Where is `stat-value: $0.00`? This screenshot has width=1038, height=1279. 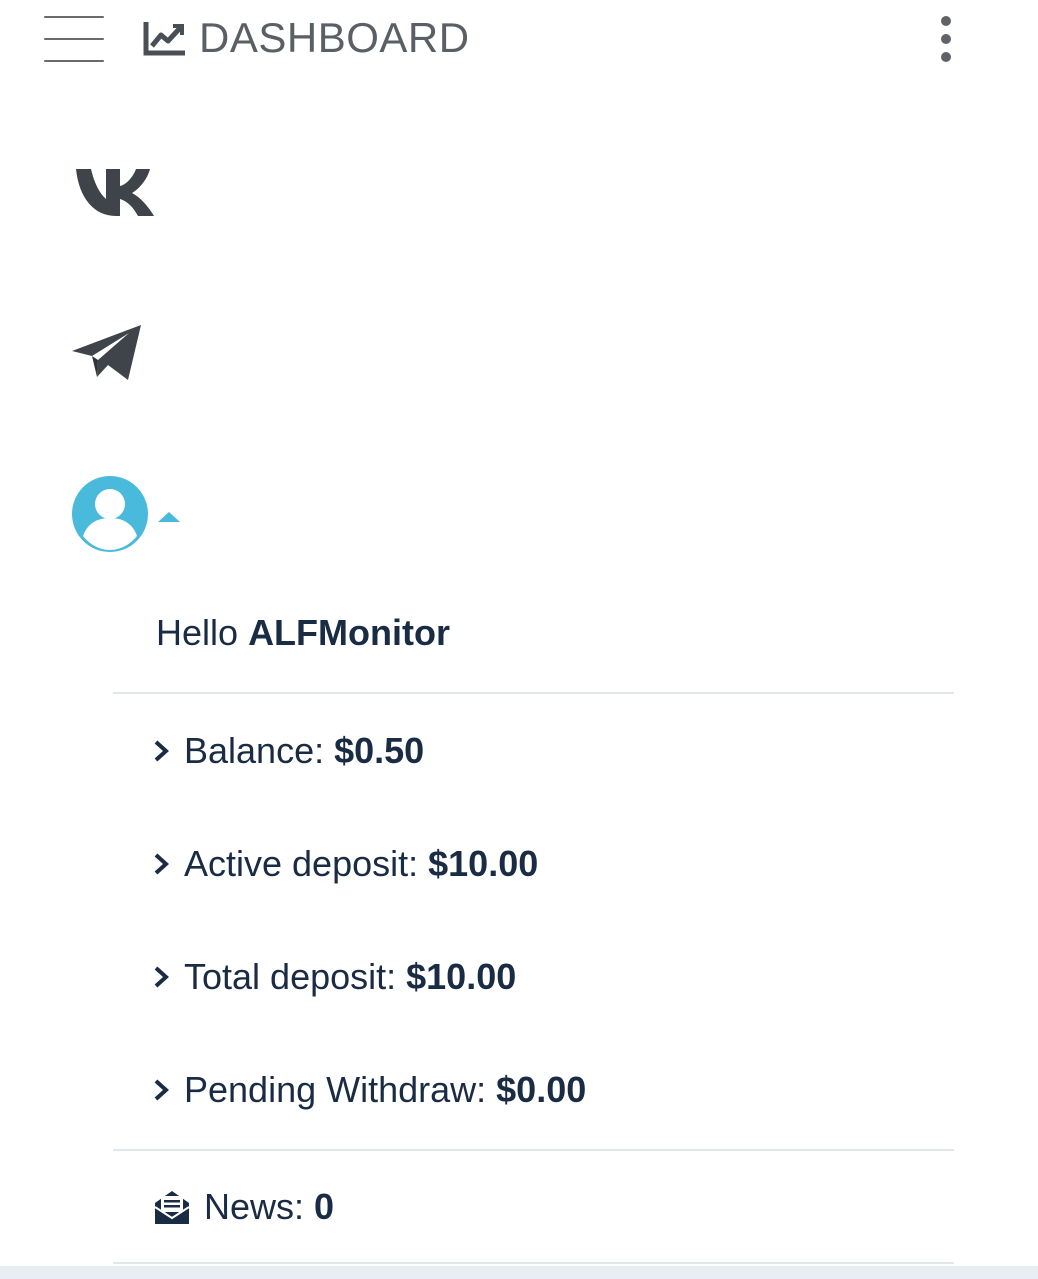 stat-value: $0.00 is located at coordinates (541, 1089).